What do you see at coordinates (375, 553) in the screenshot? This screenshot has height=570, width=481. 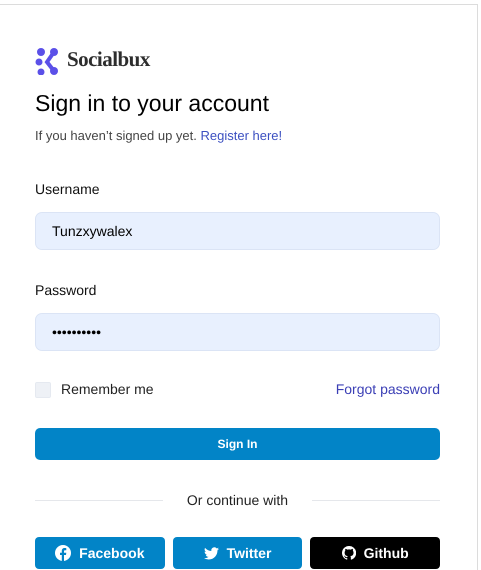 I see `github-button: Github` at bounding box center [375, 553].